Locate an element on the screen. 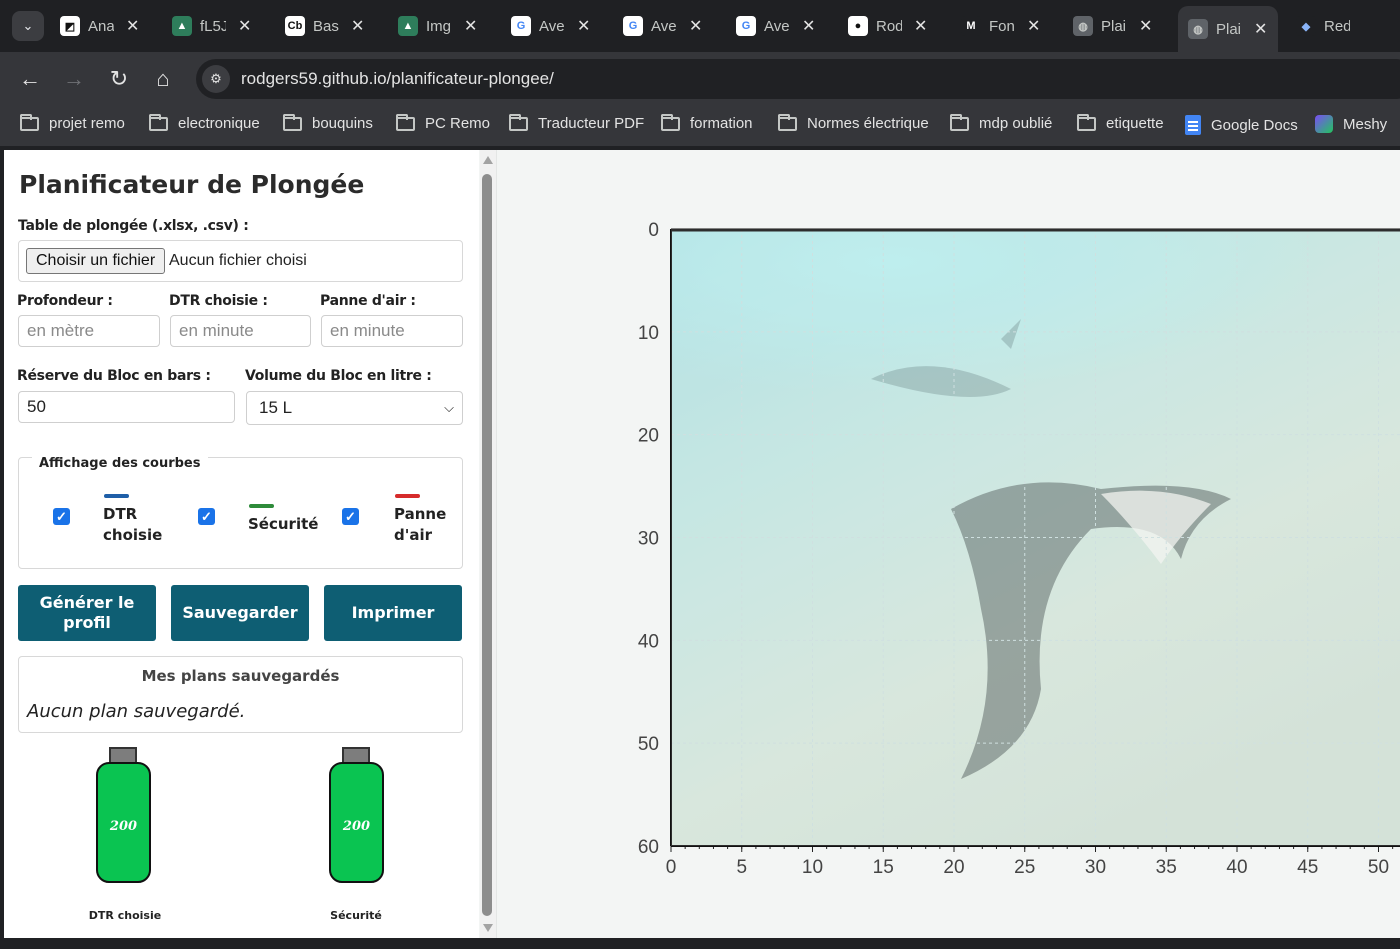 The image size is (1400, 949). globe-icon: ◍ is located at coordinates (1083, 26).